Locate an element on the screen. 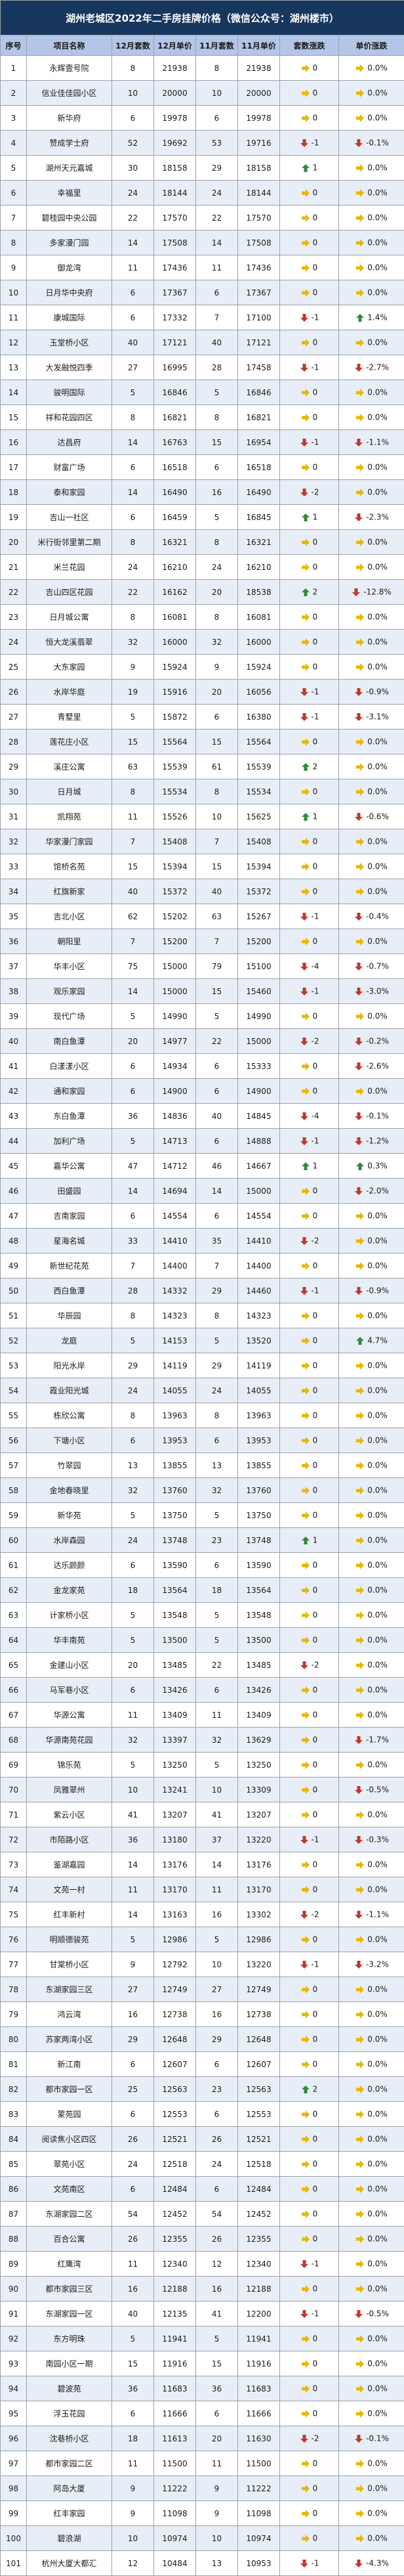 Image resolution: width=404 pixels, height=2576 pixels. nov-price: 15200 is located at coordinates (259, 942).